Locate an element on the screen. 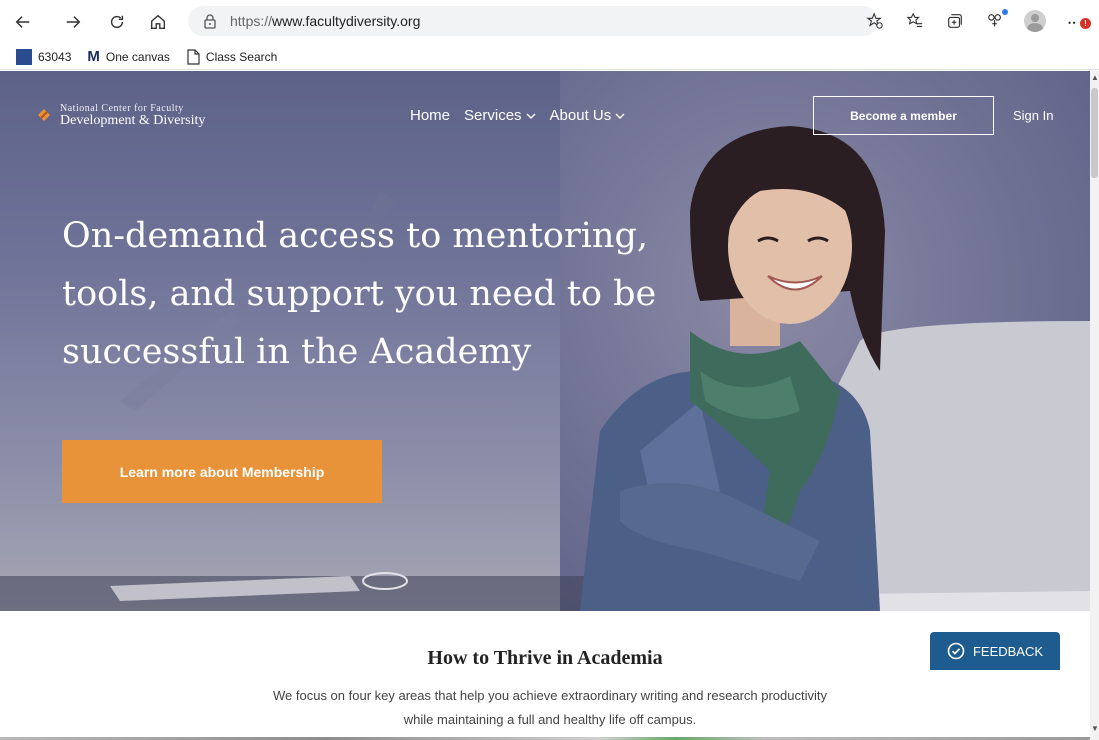 This screenshot has height=740, width=1099. favorites-button is located at coordinates (915, 21).